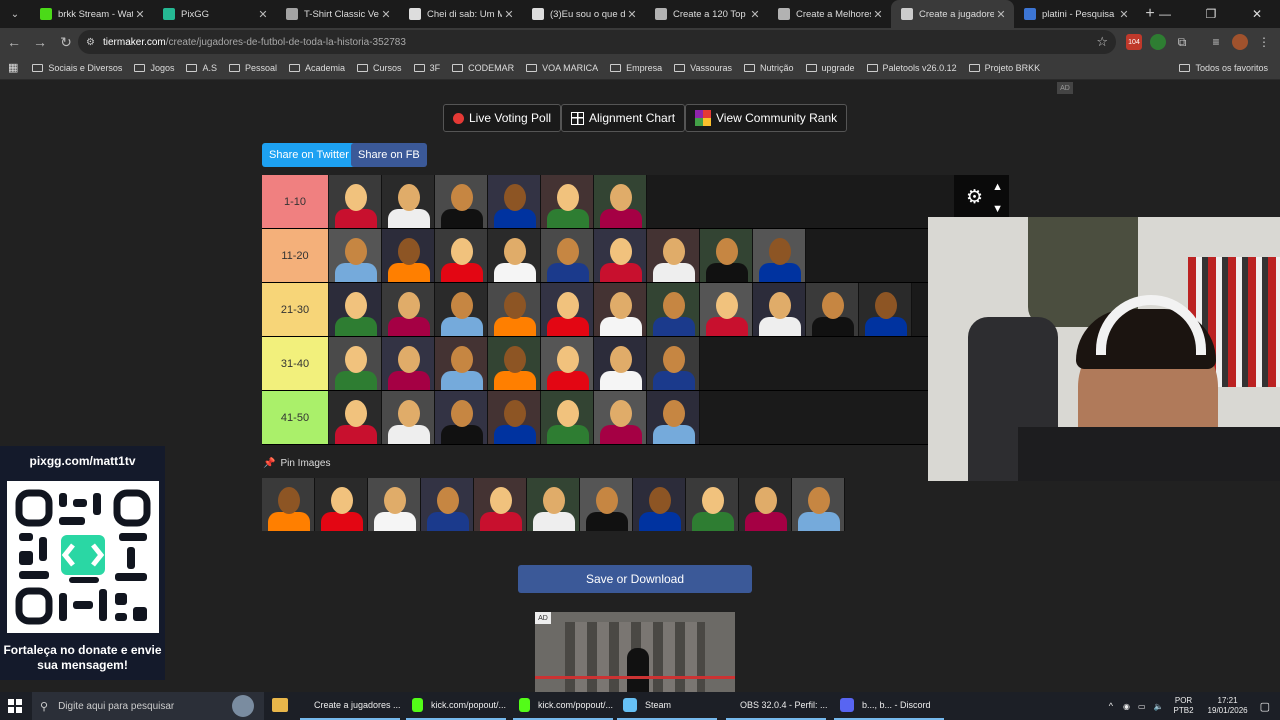  I want to click on tab-search-button: ⌄, so click(15, 14).